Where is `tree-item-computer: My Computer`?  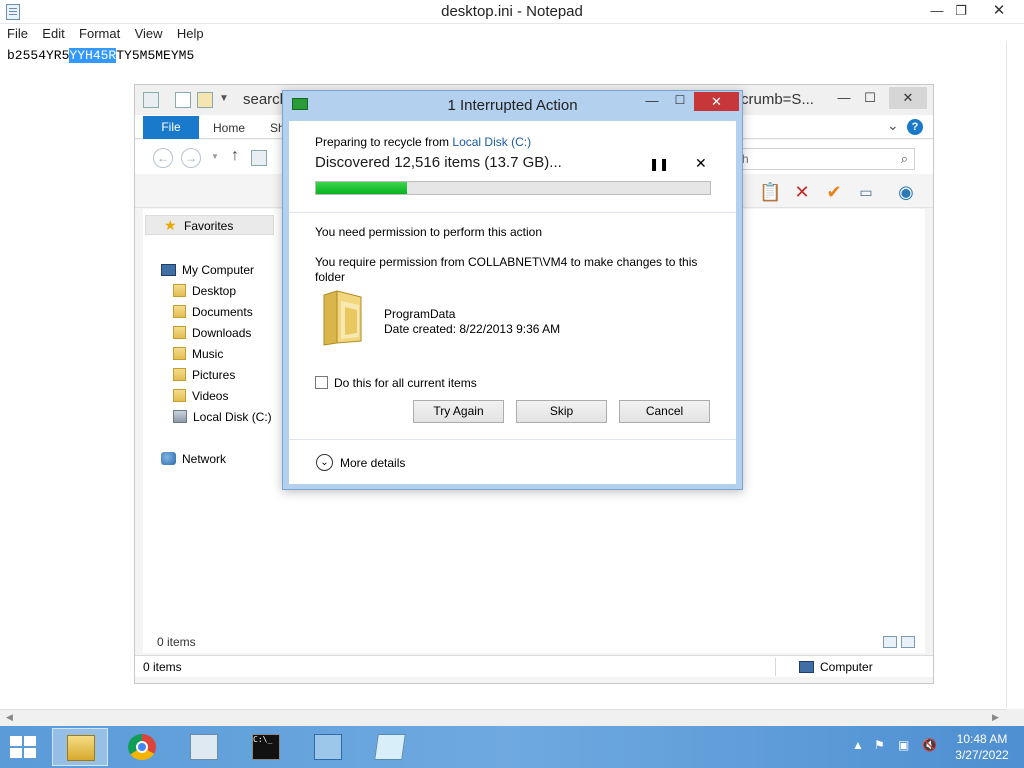
tree-item-computer: My Computer is located at coordinates (207, 270).